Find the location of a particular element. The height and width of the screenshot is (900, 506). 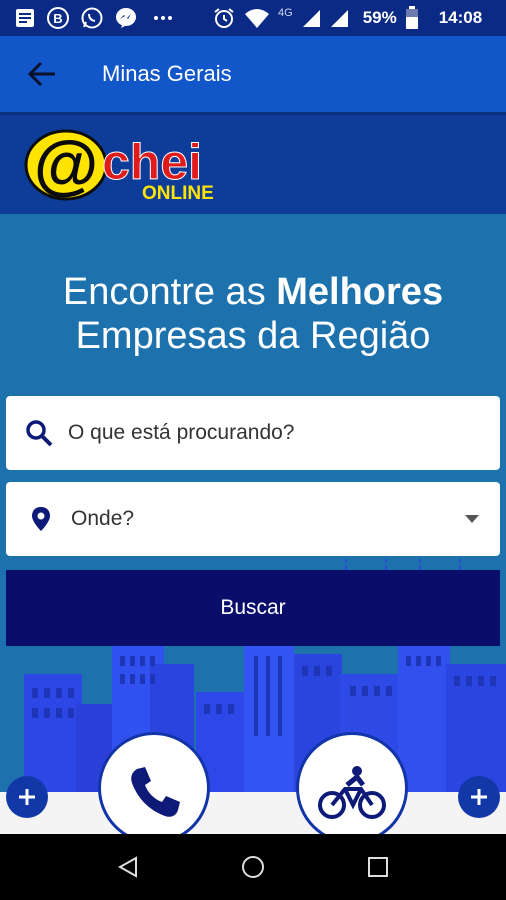

svg-text: B is located at coordinates (57, 18).